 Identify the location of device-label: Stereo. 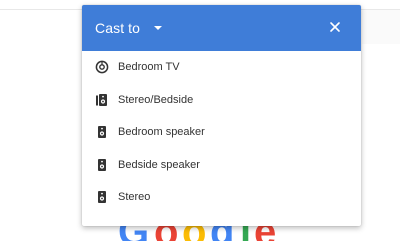
(134, 197).